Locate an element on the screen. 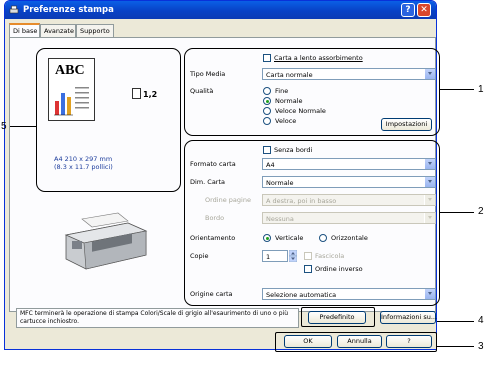  orientation-label: Orientamento is located at coordinates (213, 238).